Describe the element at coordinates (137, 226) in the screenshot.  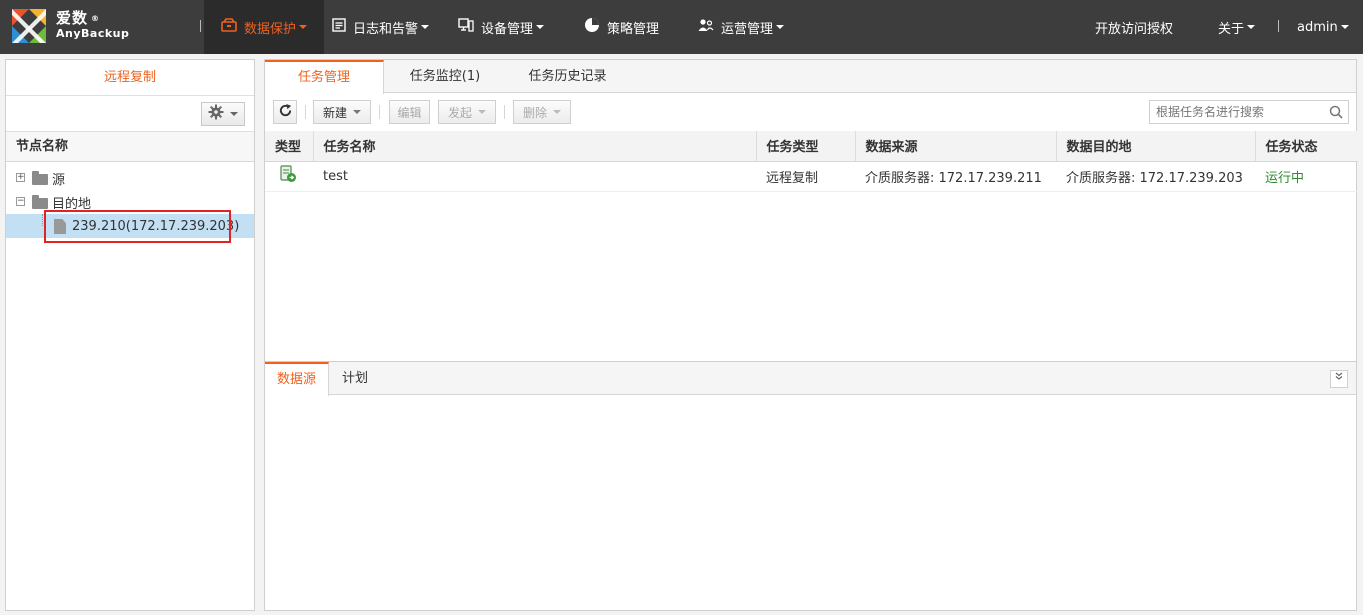
I see `highlight-annotation-box` at that location.